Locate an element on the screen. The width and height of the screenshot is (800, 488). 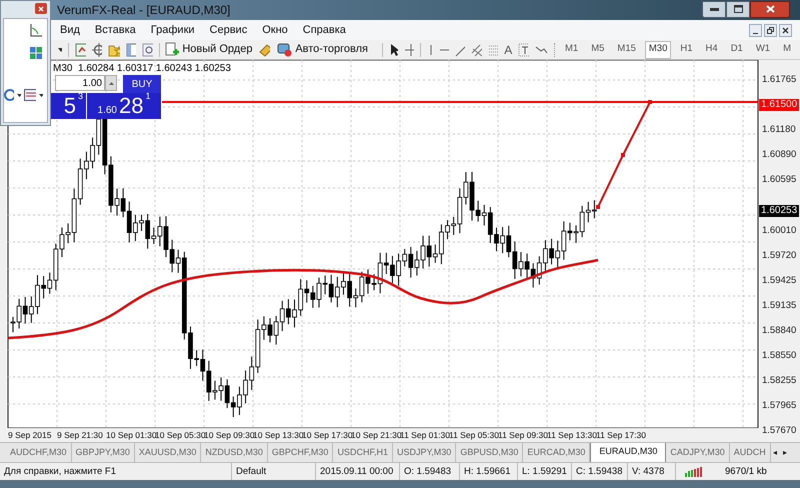
time-label: 10 Sep 05:30 is located at coordinates (179, 435).